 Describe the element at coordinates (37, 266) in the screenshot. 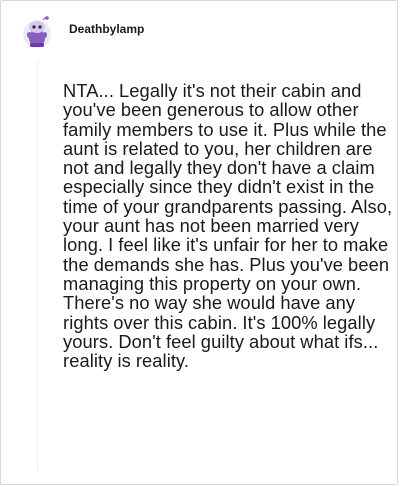

I see `thread-line` at that location.